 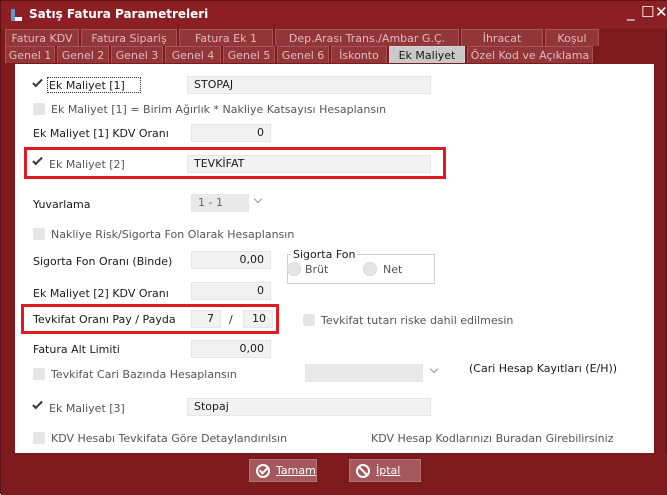 I want to click on tevkifat-riske-label: Tevkifat tutarı riske dahil edilmesin, so click(x=417, y=320).